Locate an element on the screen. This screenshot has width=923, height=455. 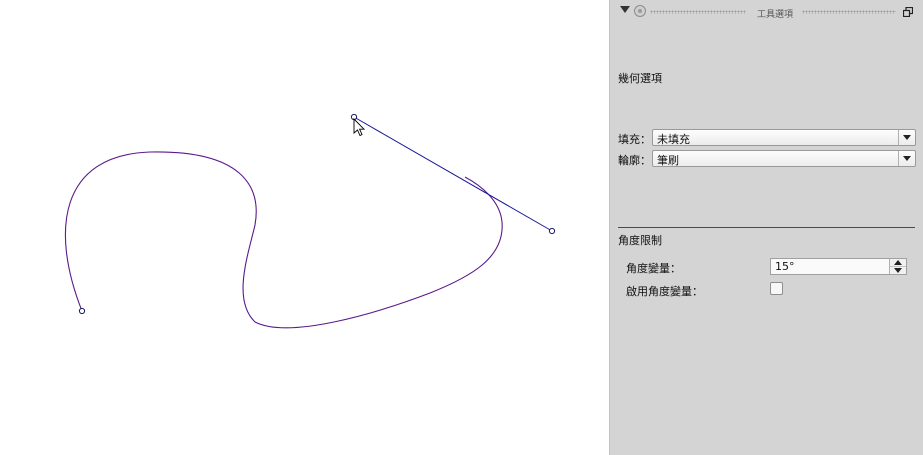
anchor-point-start is located at coordinates (82, 311).